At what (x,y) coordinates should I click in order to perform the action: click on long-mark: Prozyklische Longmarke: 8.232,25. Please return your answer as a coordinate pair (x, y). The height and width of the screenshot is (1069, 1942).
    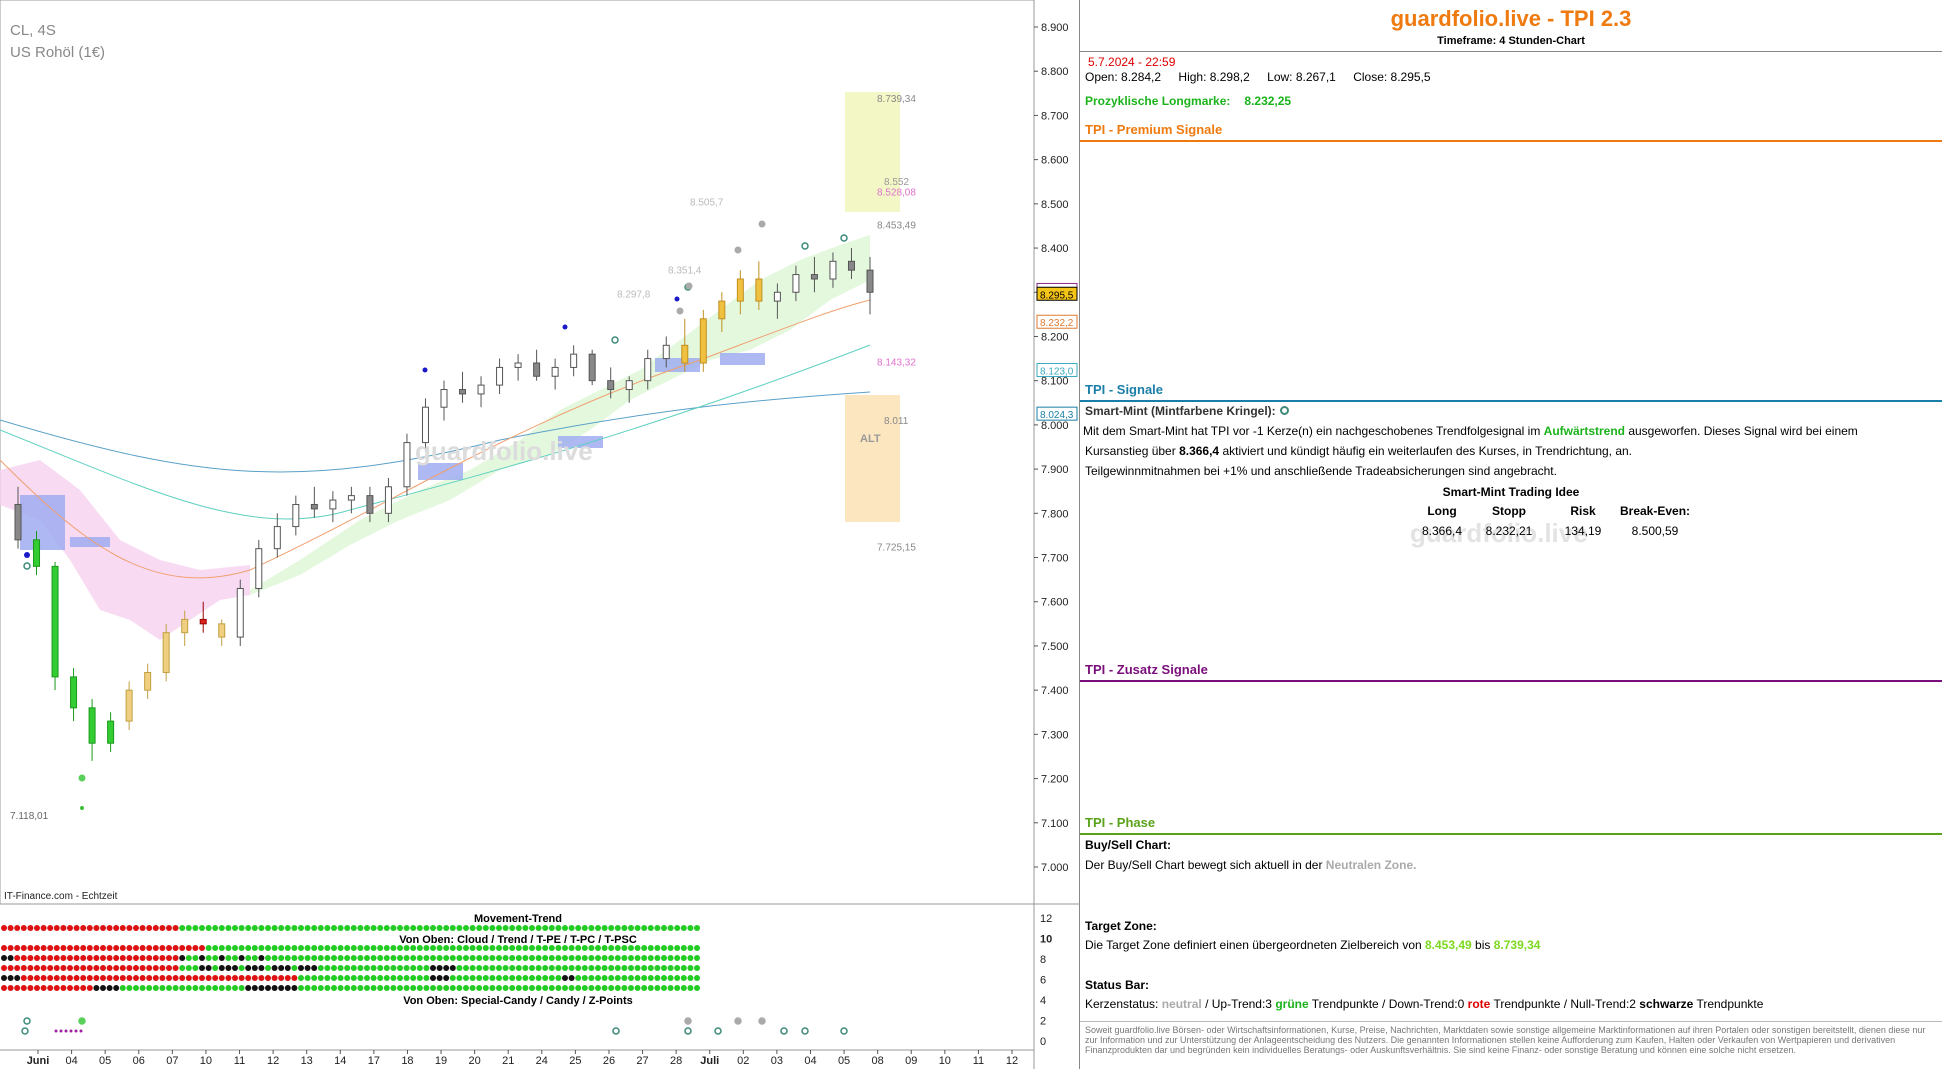
    Looking at the image, I should click on (1188, 101).